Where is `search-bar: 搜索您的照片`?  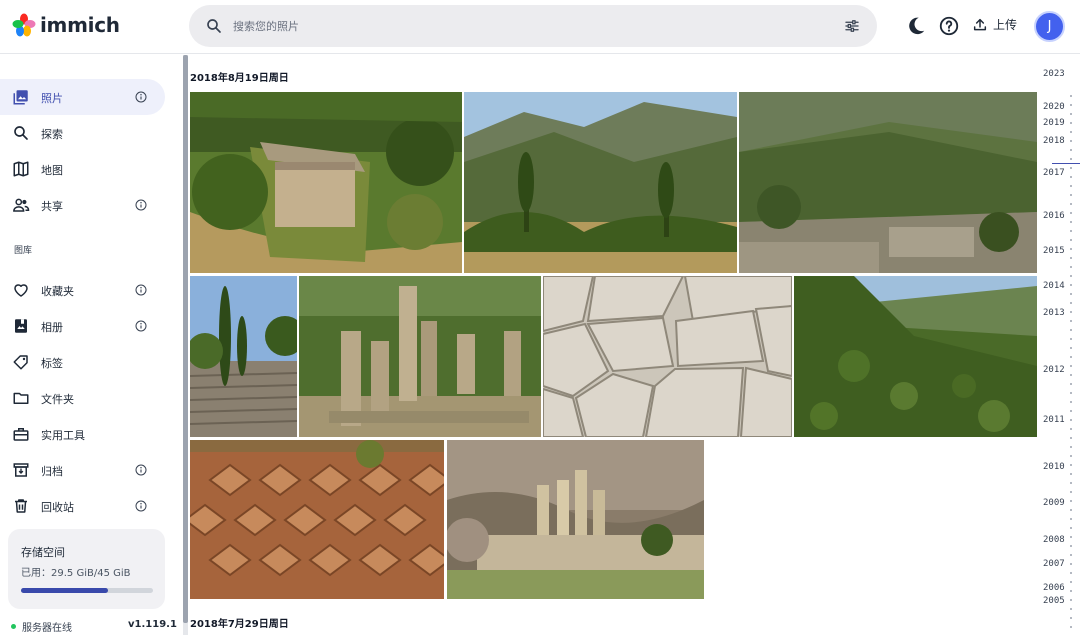 search-bar: 搜索您的照片 is located at coordinates (533, 26).